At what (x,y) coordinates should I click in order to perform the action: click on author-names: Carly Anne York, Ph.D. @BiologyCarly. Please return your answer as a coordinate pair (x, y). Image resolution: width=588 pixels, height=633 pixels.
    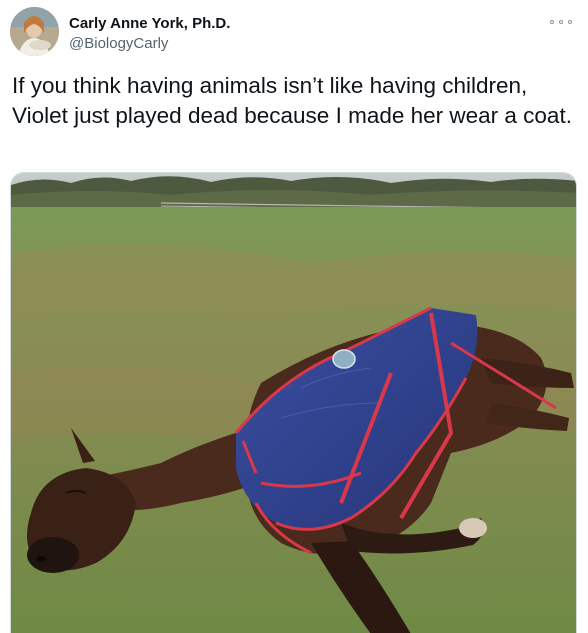
    Looking at the image, I should click on (149, 33).